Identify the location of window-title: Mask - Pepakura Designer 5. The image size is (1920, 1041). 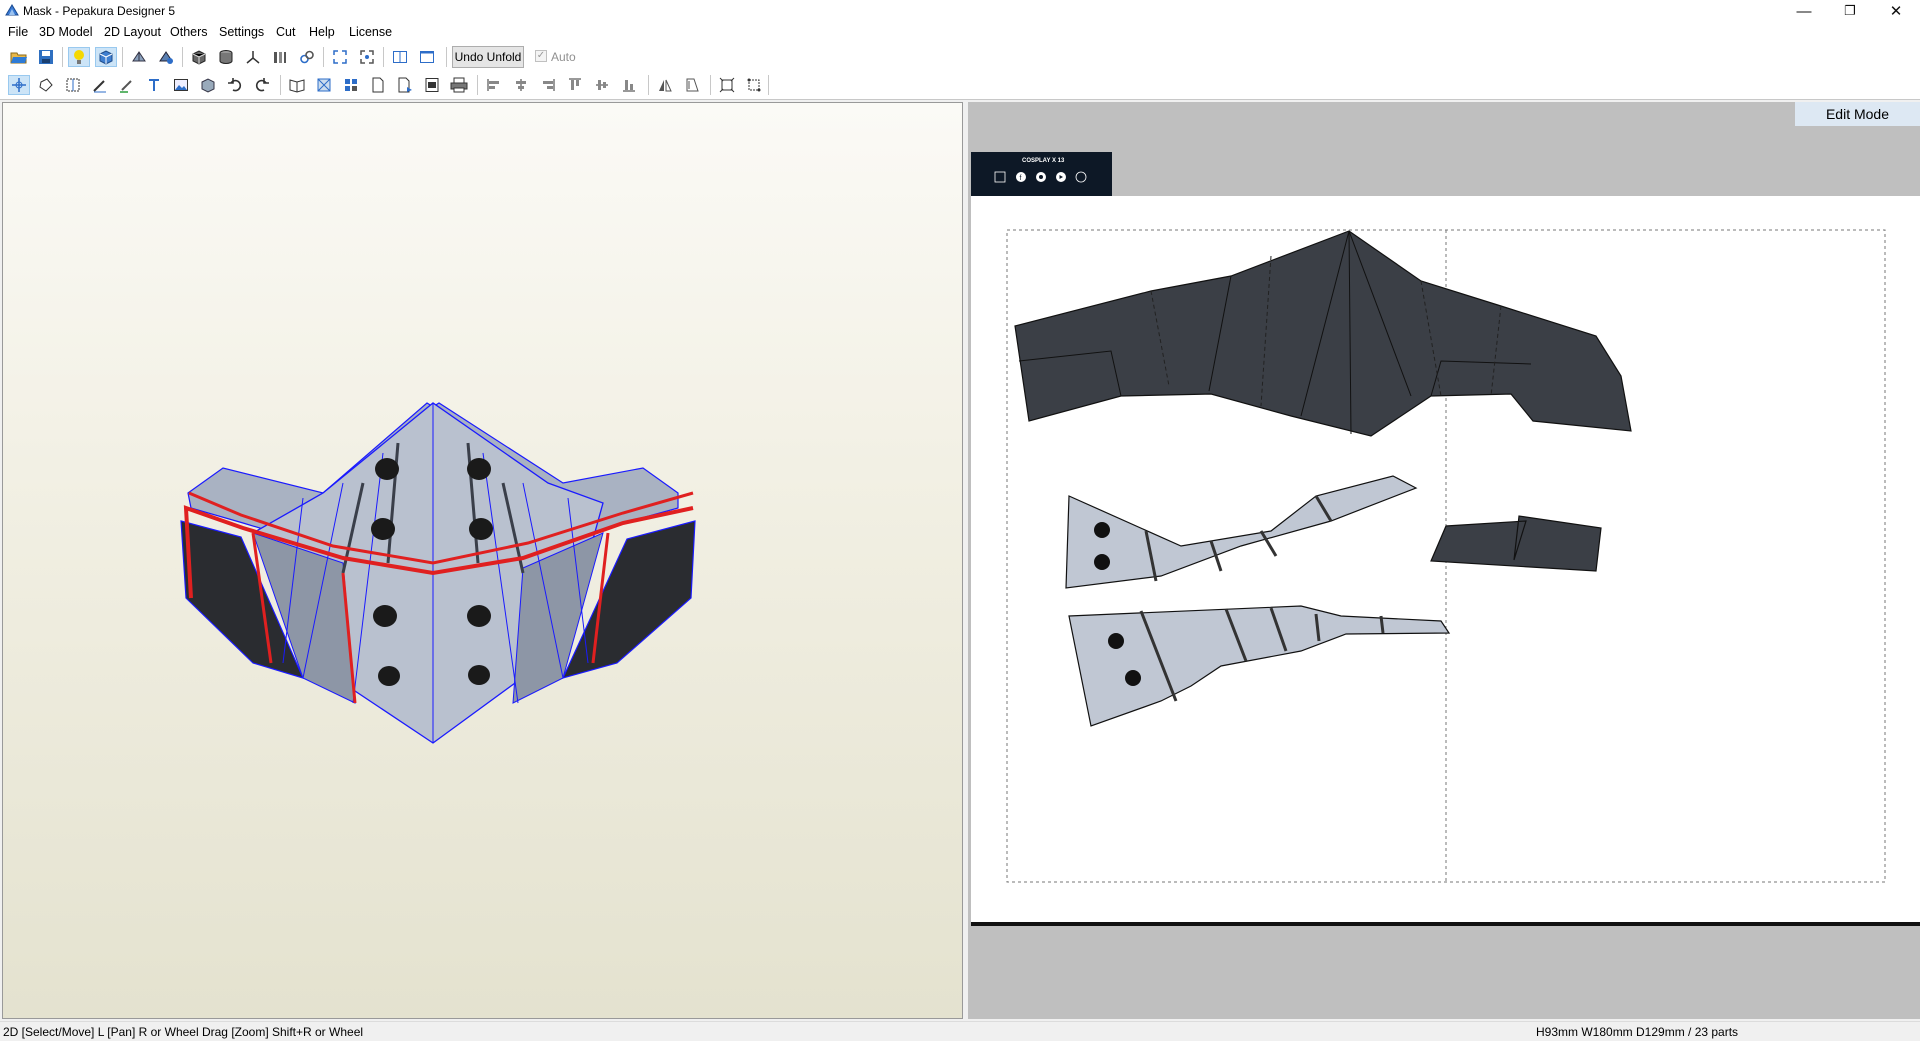
(99, 11).